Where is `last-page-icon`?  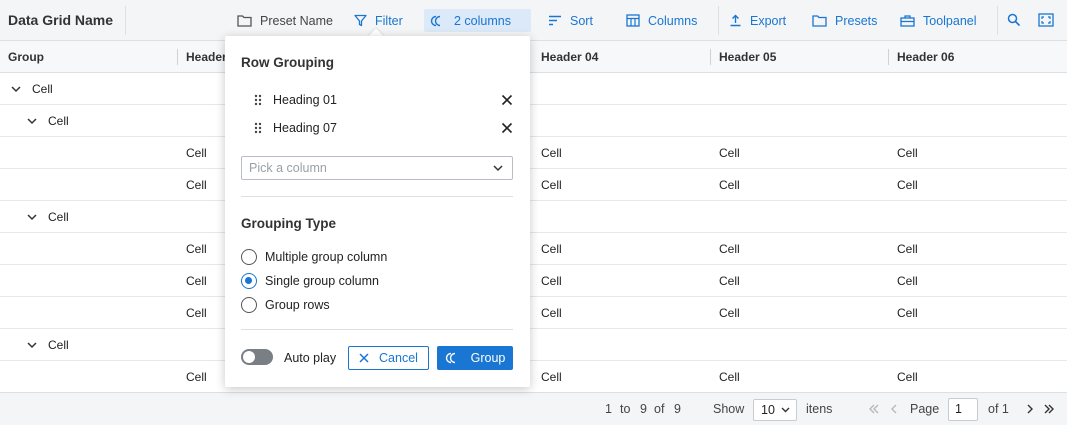
last-page-icon is located at coordinates (1049, 409).